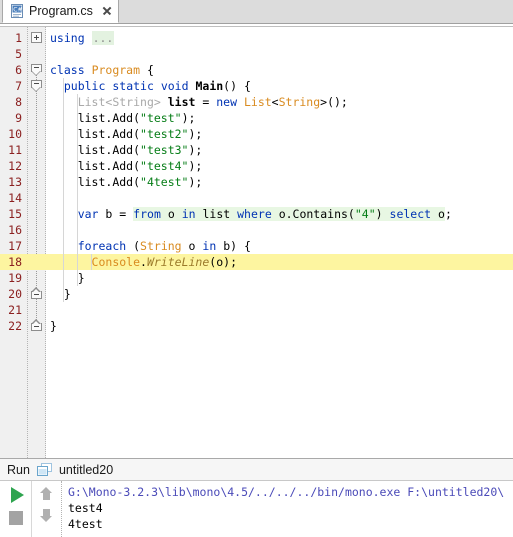  Describe the element at coordinates (14, 262) in the screenshot. I see `line-number: 18` at that location.